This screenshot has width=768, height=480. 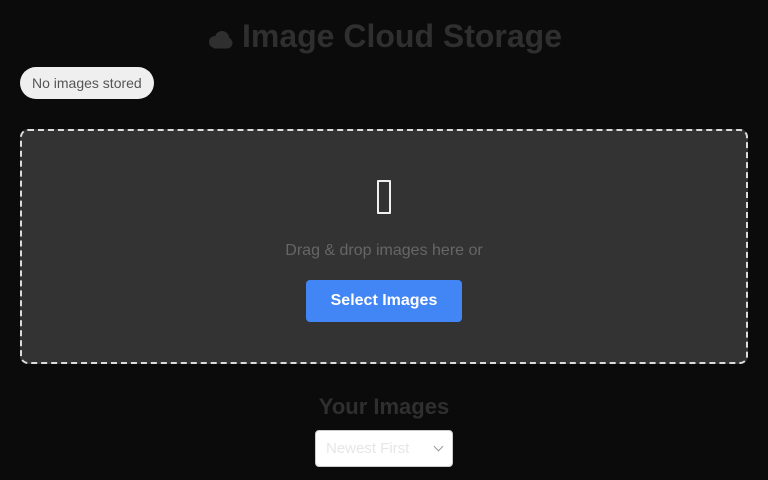 I want to click on cloud-icon, so click(x=220, y=39).